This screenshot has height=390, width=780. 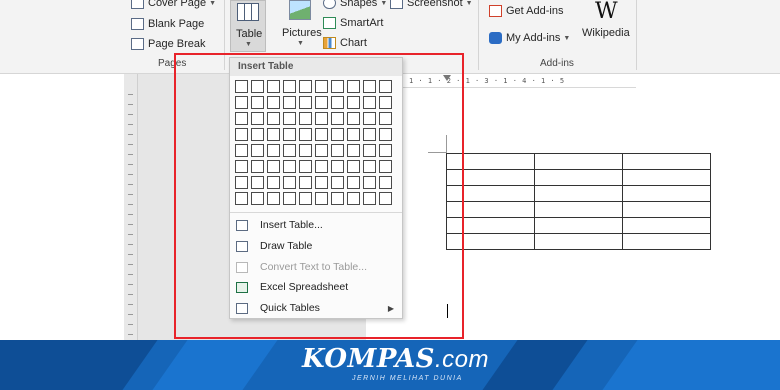 What do you see at coordinates (137, 4) in the screenshot?
I see `cover-page-icon` at bounding box center [137, 4].